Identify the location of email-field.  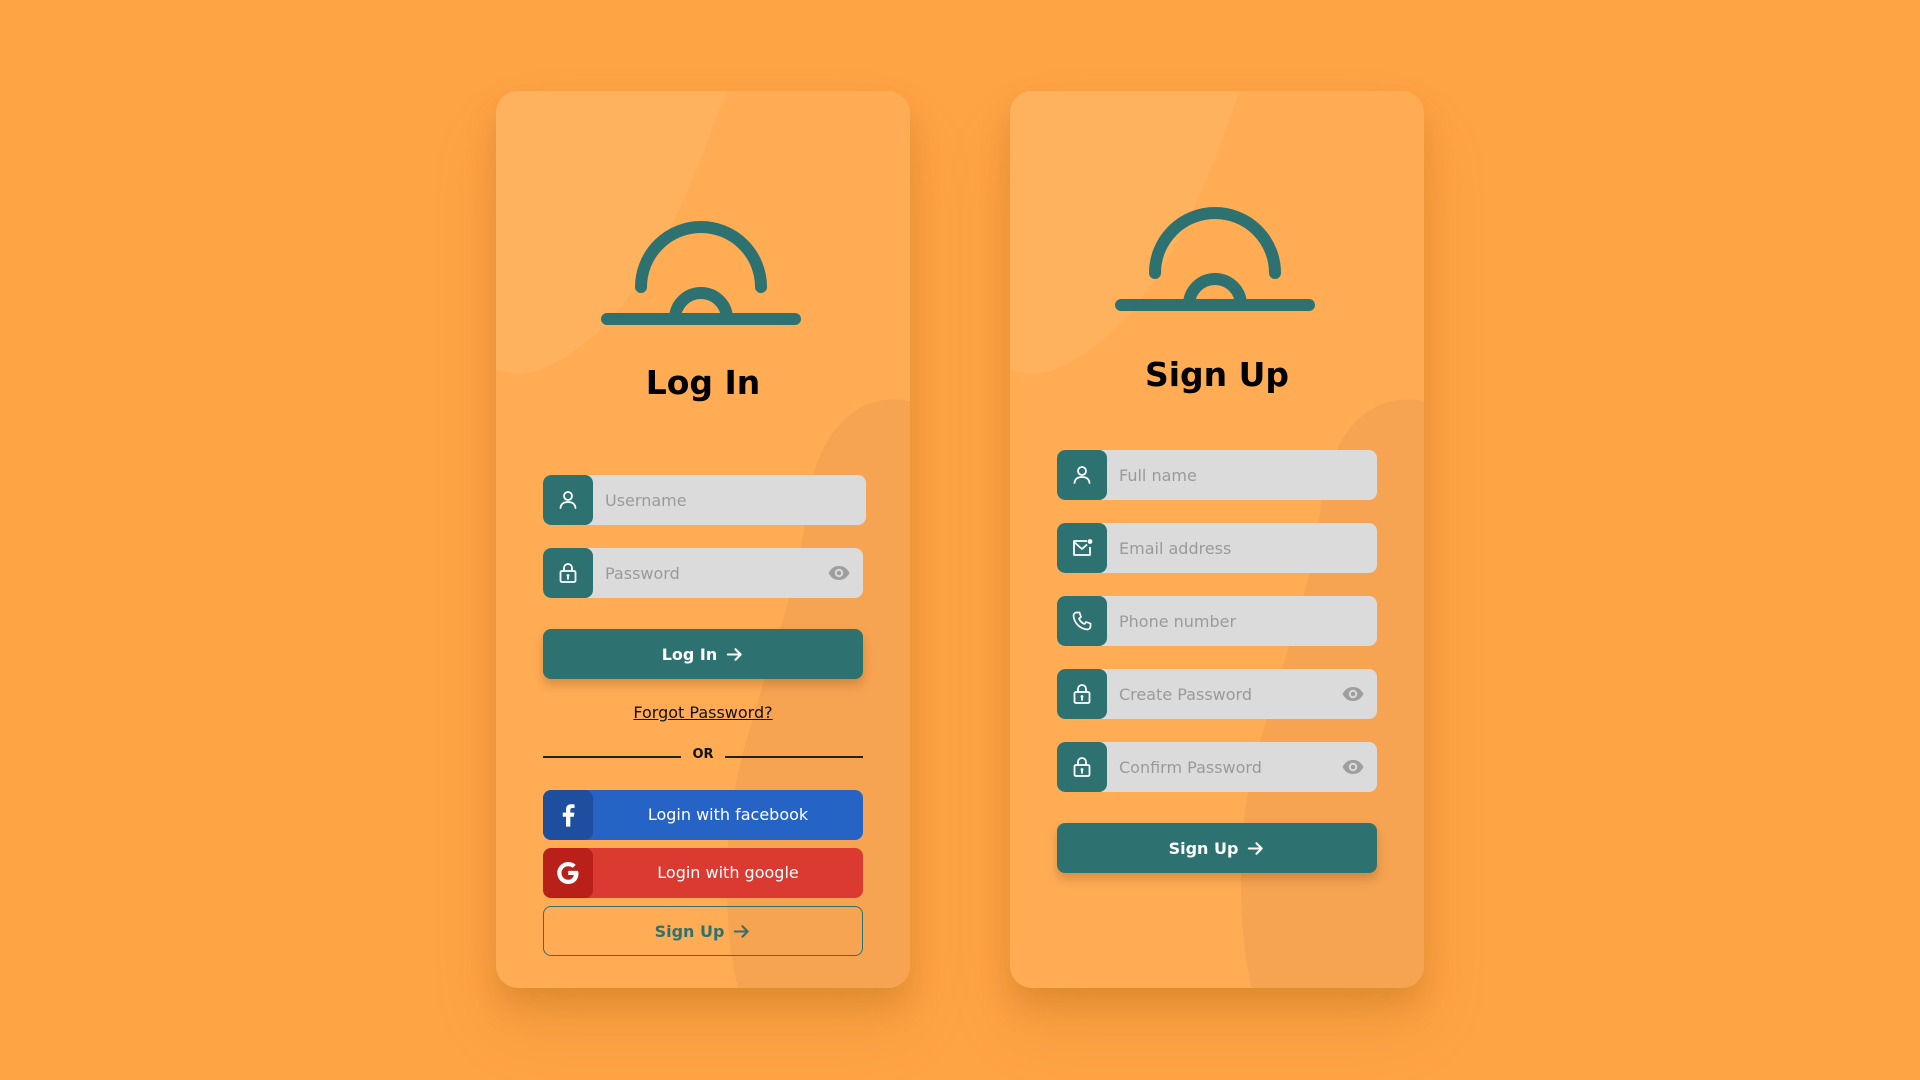
(1217, 548).